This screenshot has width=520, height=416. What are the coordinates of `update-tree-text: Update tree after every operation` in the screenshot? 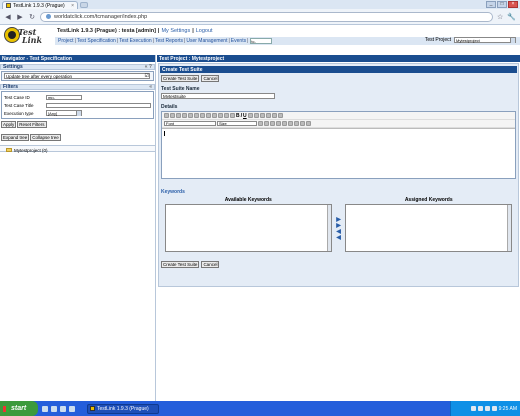 It's located at (39, 76).